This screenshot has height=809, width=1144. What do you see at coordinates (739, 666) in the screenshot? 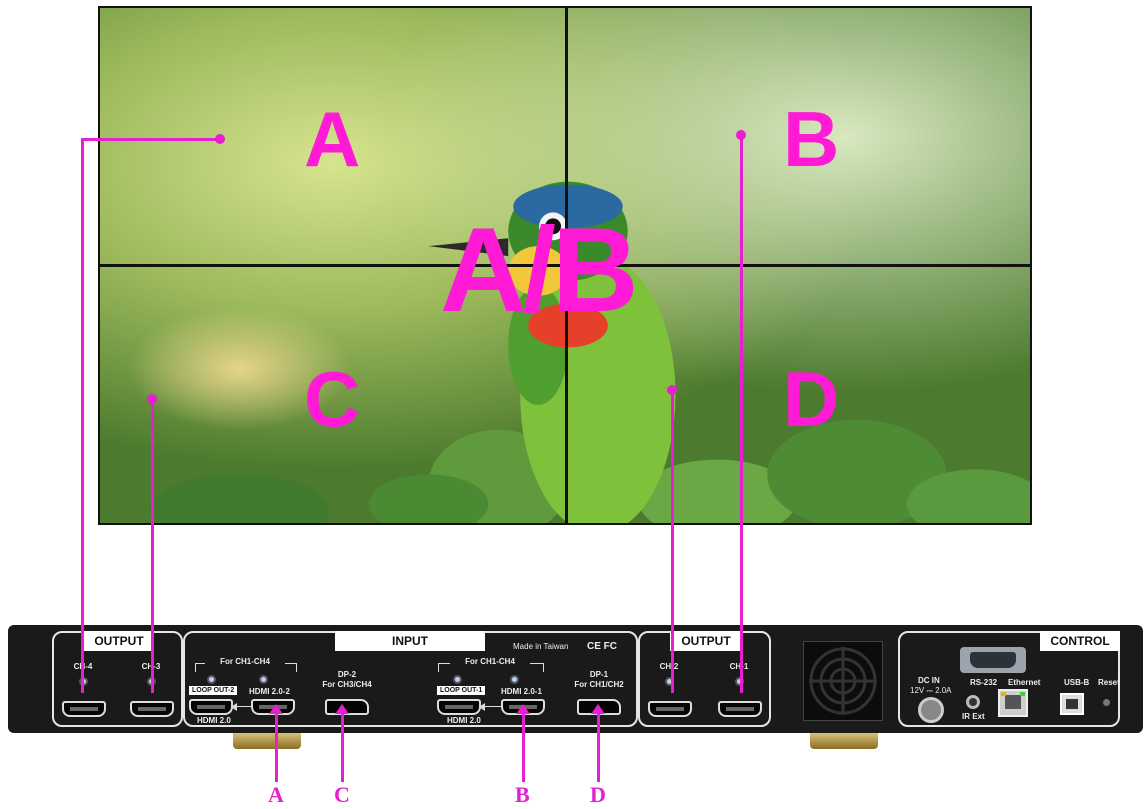
I see `port-label-ch1: CH-1` at bounding box center [739, 666].